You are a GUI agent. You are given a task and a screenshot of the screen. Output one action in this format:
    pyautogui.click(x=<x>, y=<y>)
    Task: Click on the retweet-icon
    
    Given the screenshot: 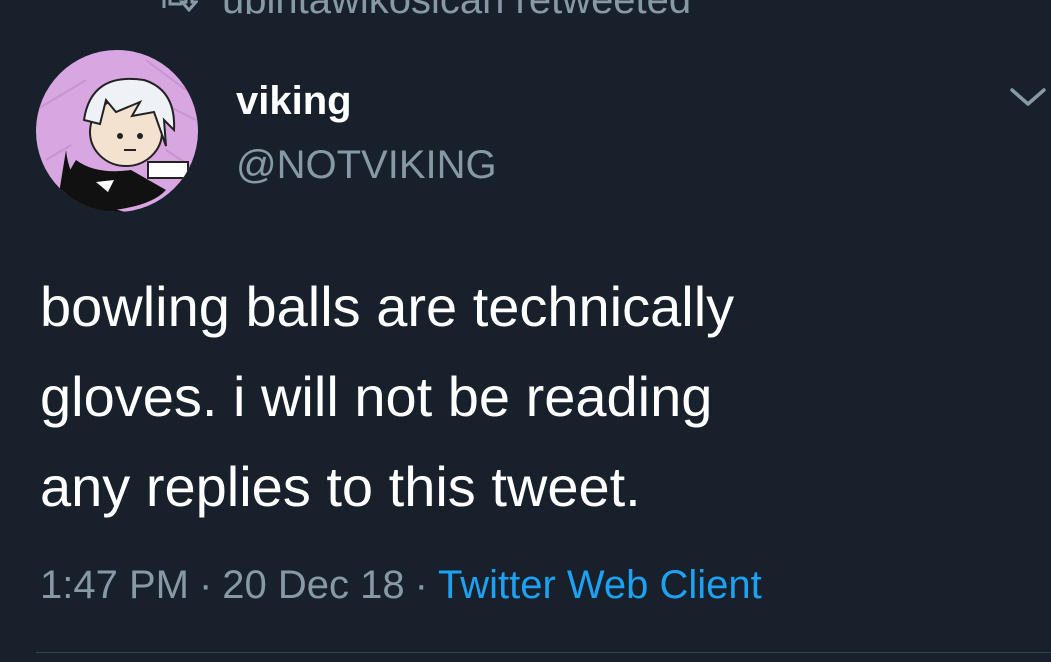 What is the action you would take?
    pyautogui.click(x=180, y=6)
    